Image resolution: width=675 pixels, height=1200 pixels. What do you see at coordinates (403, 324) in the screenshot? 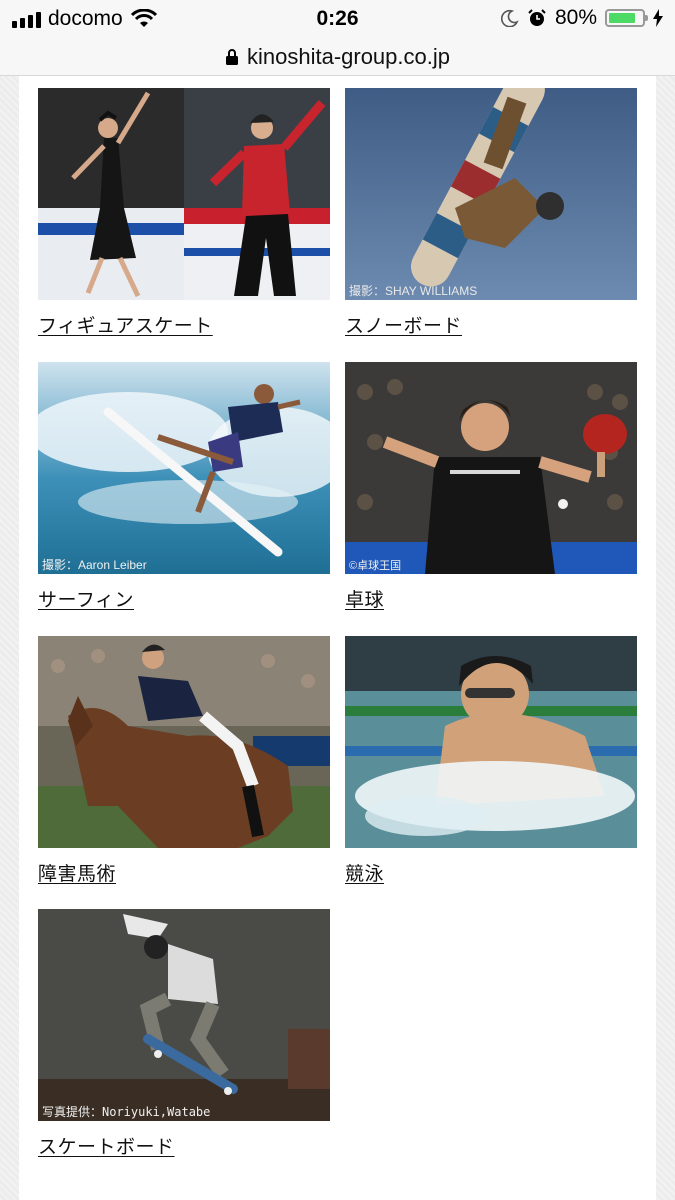
I see `snowboard-link: スノーボード` at bounding box center [403, 324].